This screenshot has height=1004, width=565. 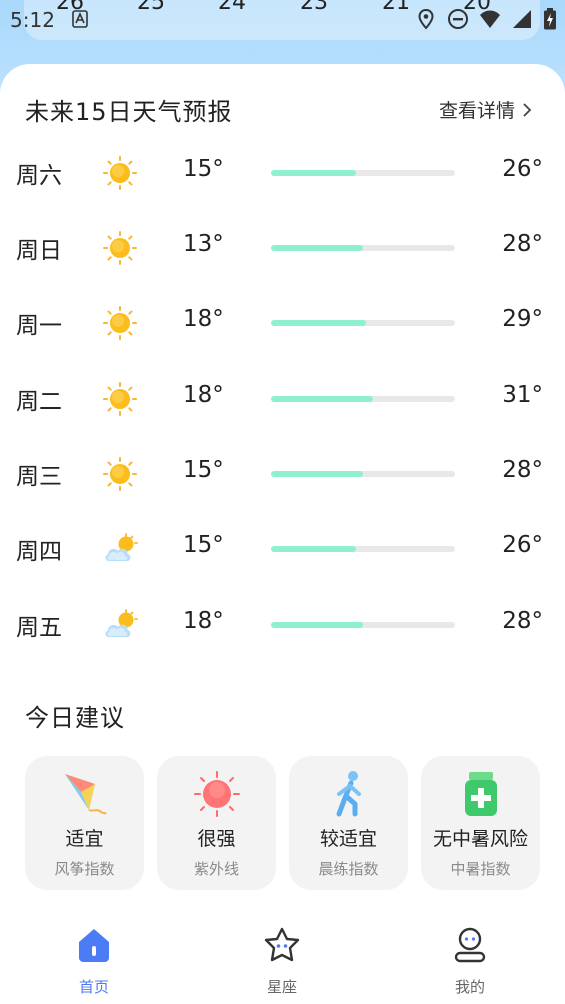 What do you see at coordinates (80, 19) in the screenshot?
I see `keyboard-a-icon` at bounding box center [80, 19].